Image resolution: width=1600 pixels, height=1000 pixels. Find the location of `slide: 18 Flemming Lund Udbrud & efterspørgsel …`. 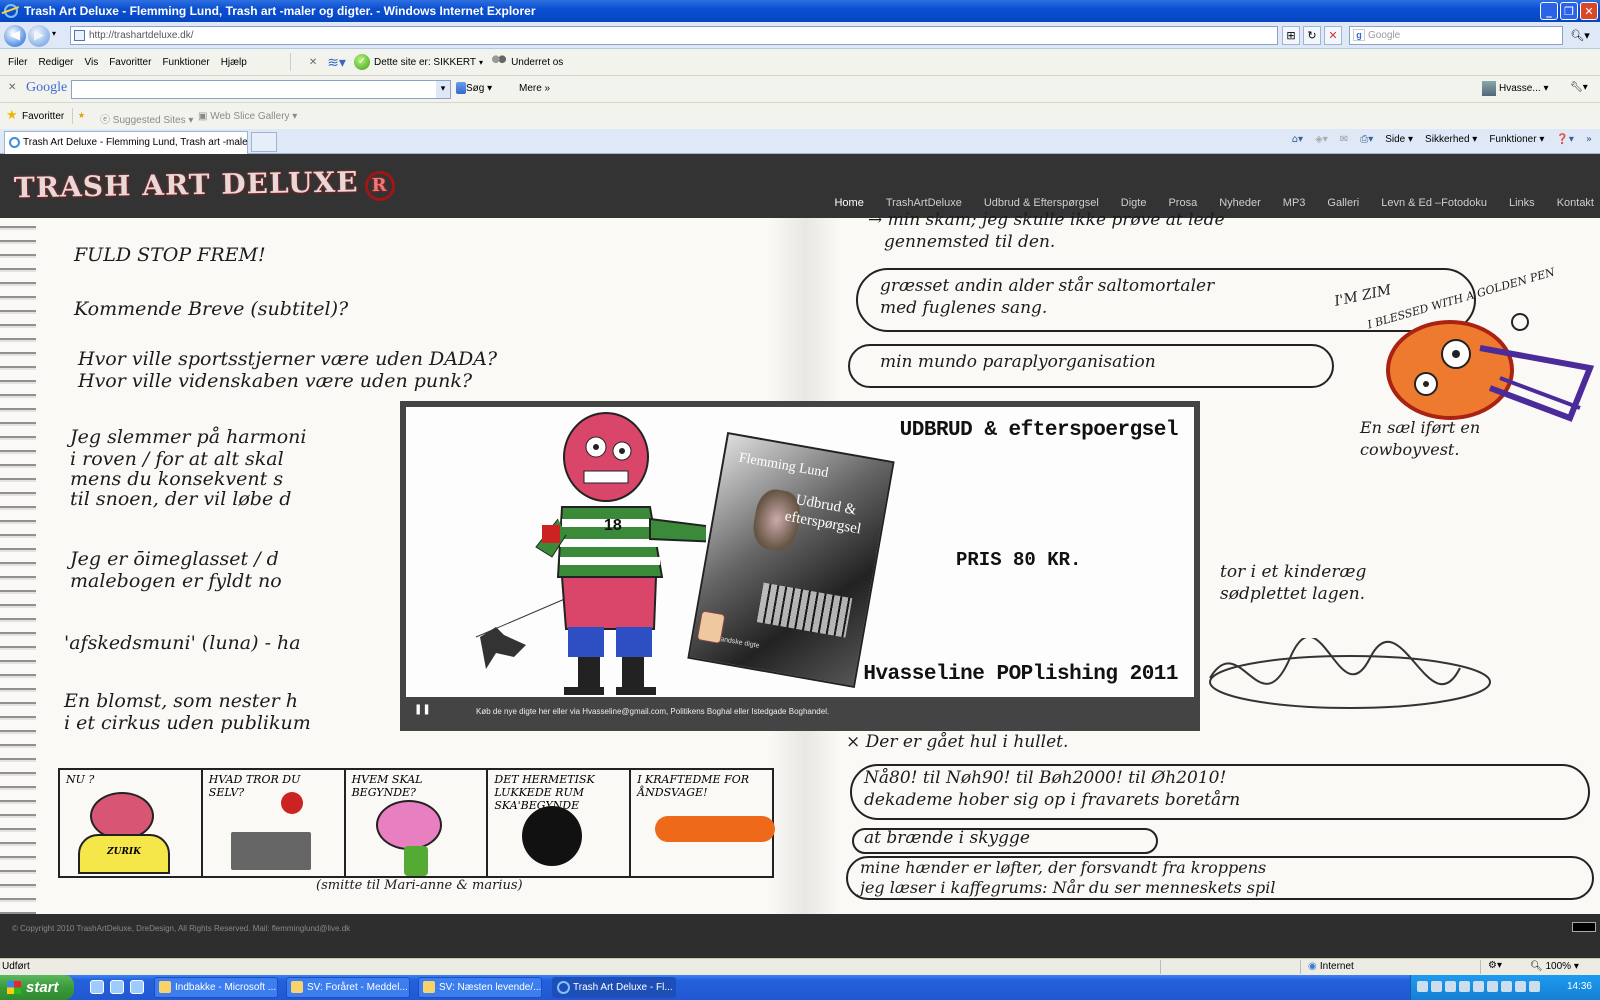

slide: 18 Flemming Lund Udbrud & efterspørgsel … is located at coordinates (800, 552).